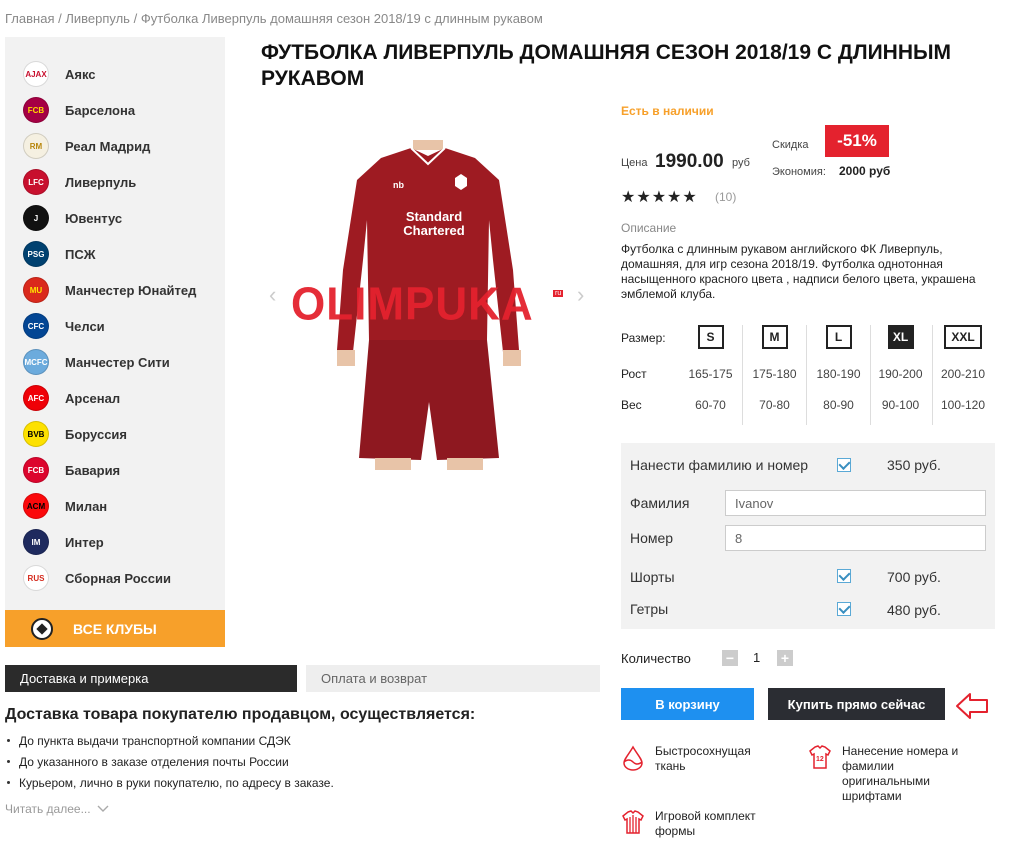  I want to click on sidebar-item-club: AFC Арсенал, so click(71, 398).